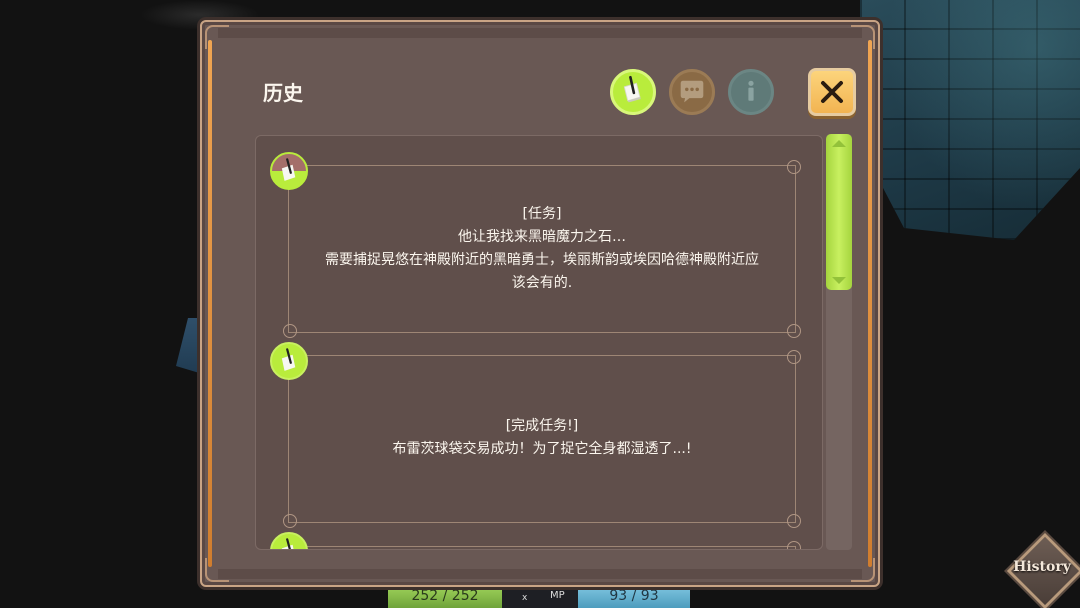 The image size is (1080, 608). Describe the element at coordinates (283, 93) in the screenshot. I see `dialog-title: 历史` at that location.